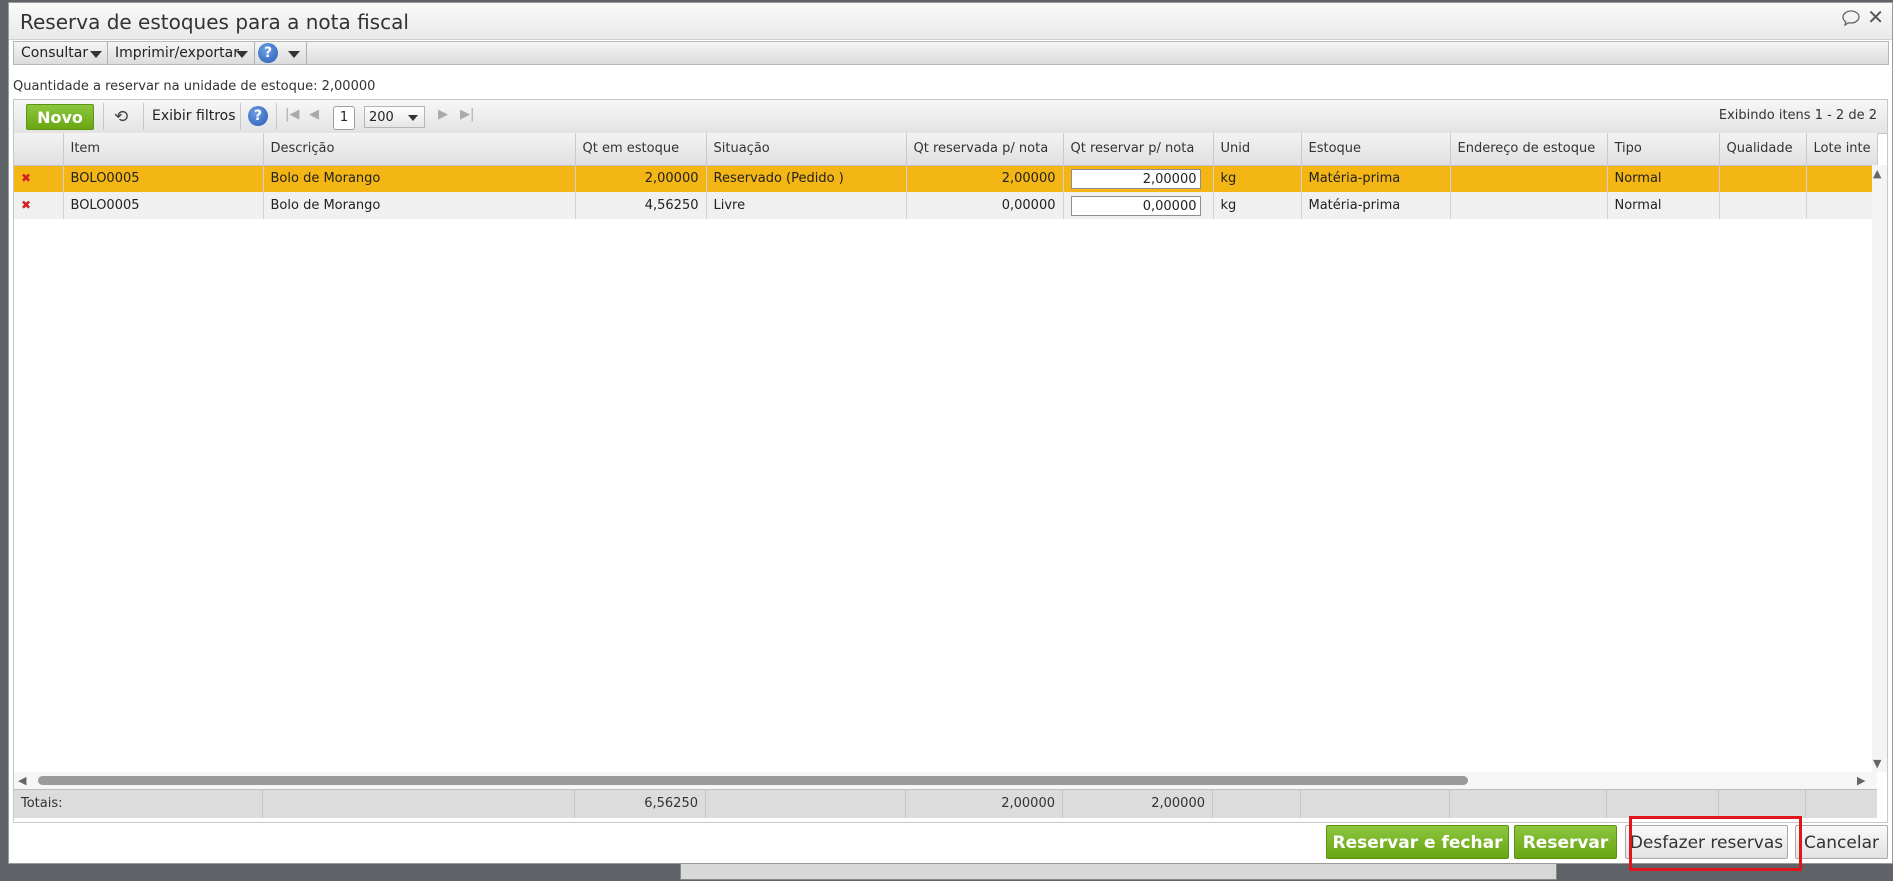 Image resolution: width=1893 pixels, height=881 pixels. What do you see at coordinates (1376, 149) in the screenshot?
I see `col-estoque: Estoque` at bounding box center [1376, 149].